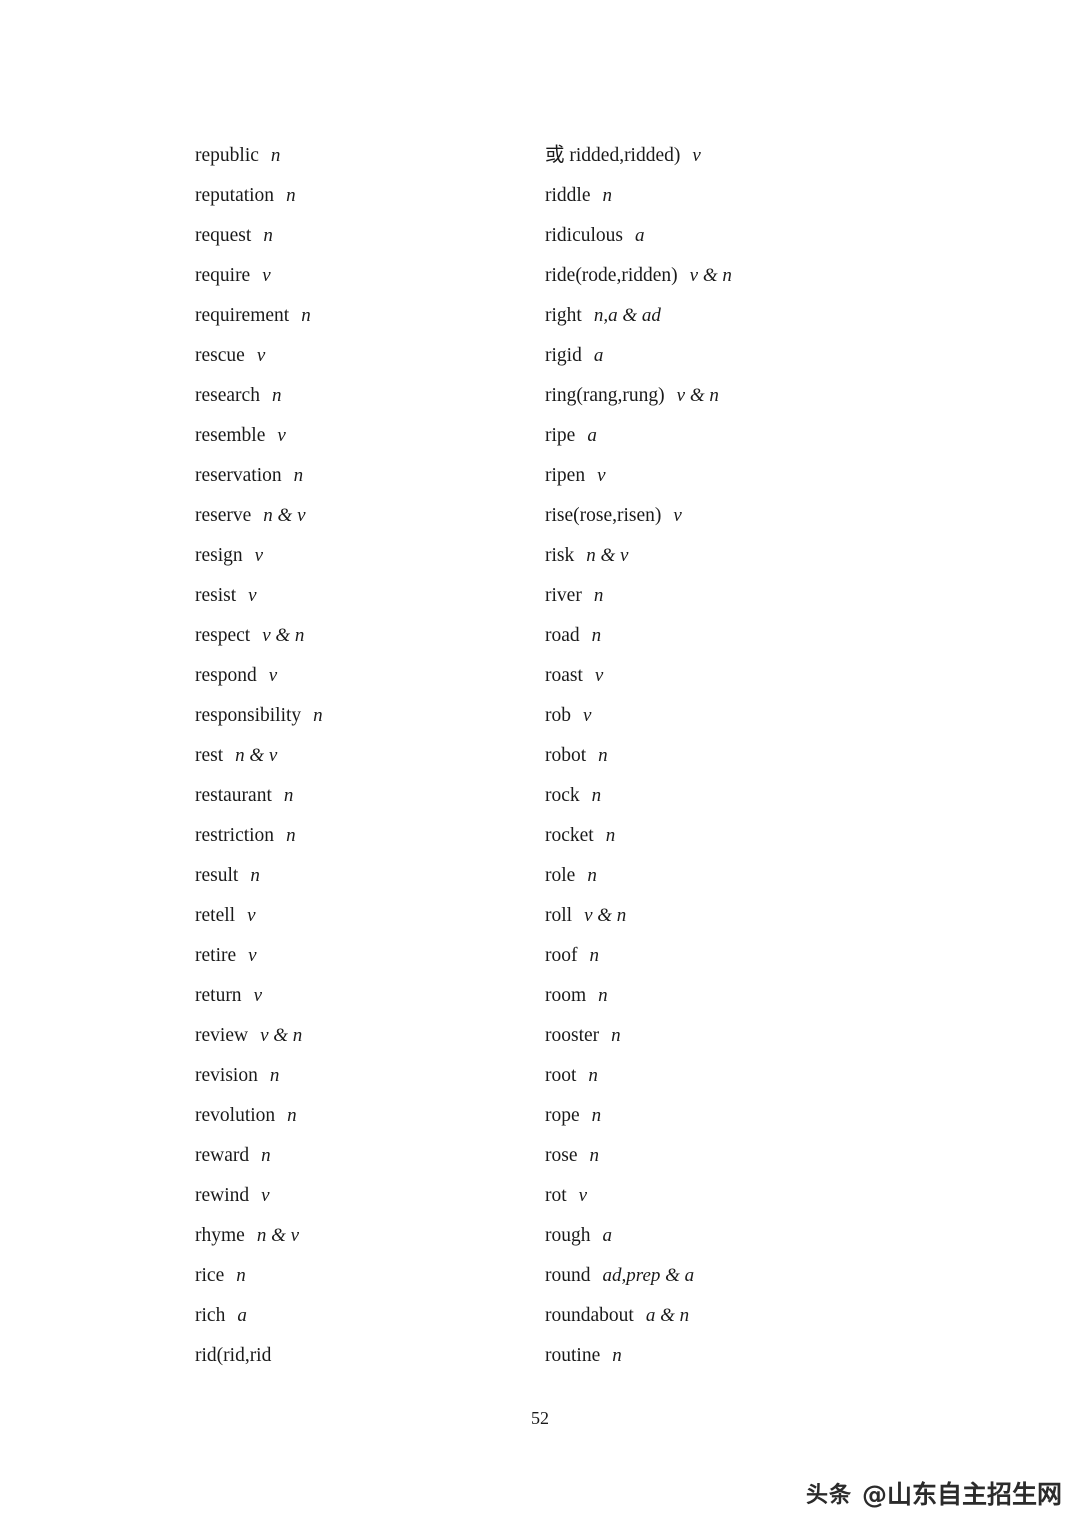 The width and height of the screenshot is (1080, 1527). Describe the element at coordinates (233, 795) in the screenshot. I see `entry-word: restaurant` at that location.